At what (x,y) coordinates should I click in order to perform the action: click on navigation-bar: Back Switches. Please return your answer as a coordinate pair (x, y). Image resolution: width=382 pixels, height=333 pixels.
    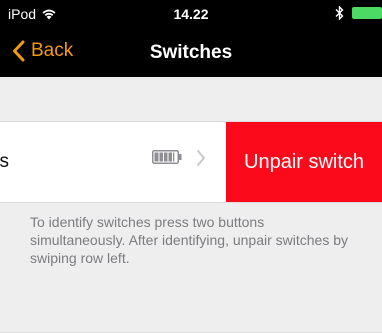
    Looking at the image, I should click on (191, 53).